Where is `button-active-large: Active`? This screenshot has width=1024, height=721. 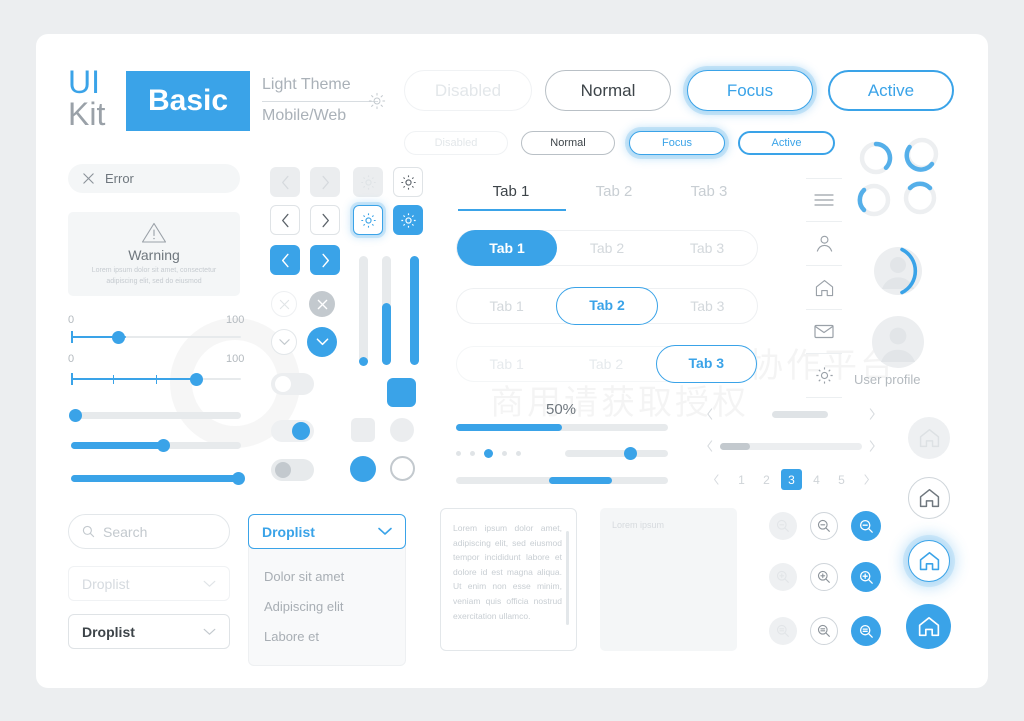
button-active-large: Active is located at coordinates (891, 90).